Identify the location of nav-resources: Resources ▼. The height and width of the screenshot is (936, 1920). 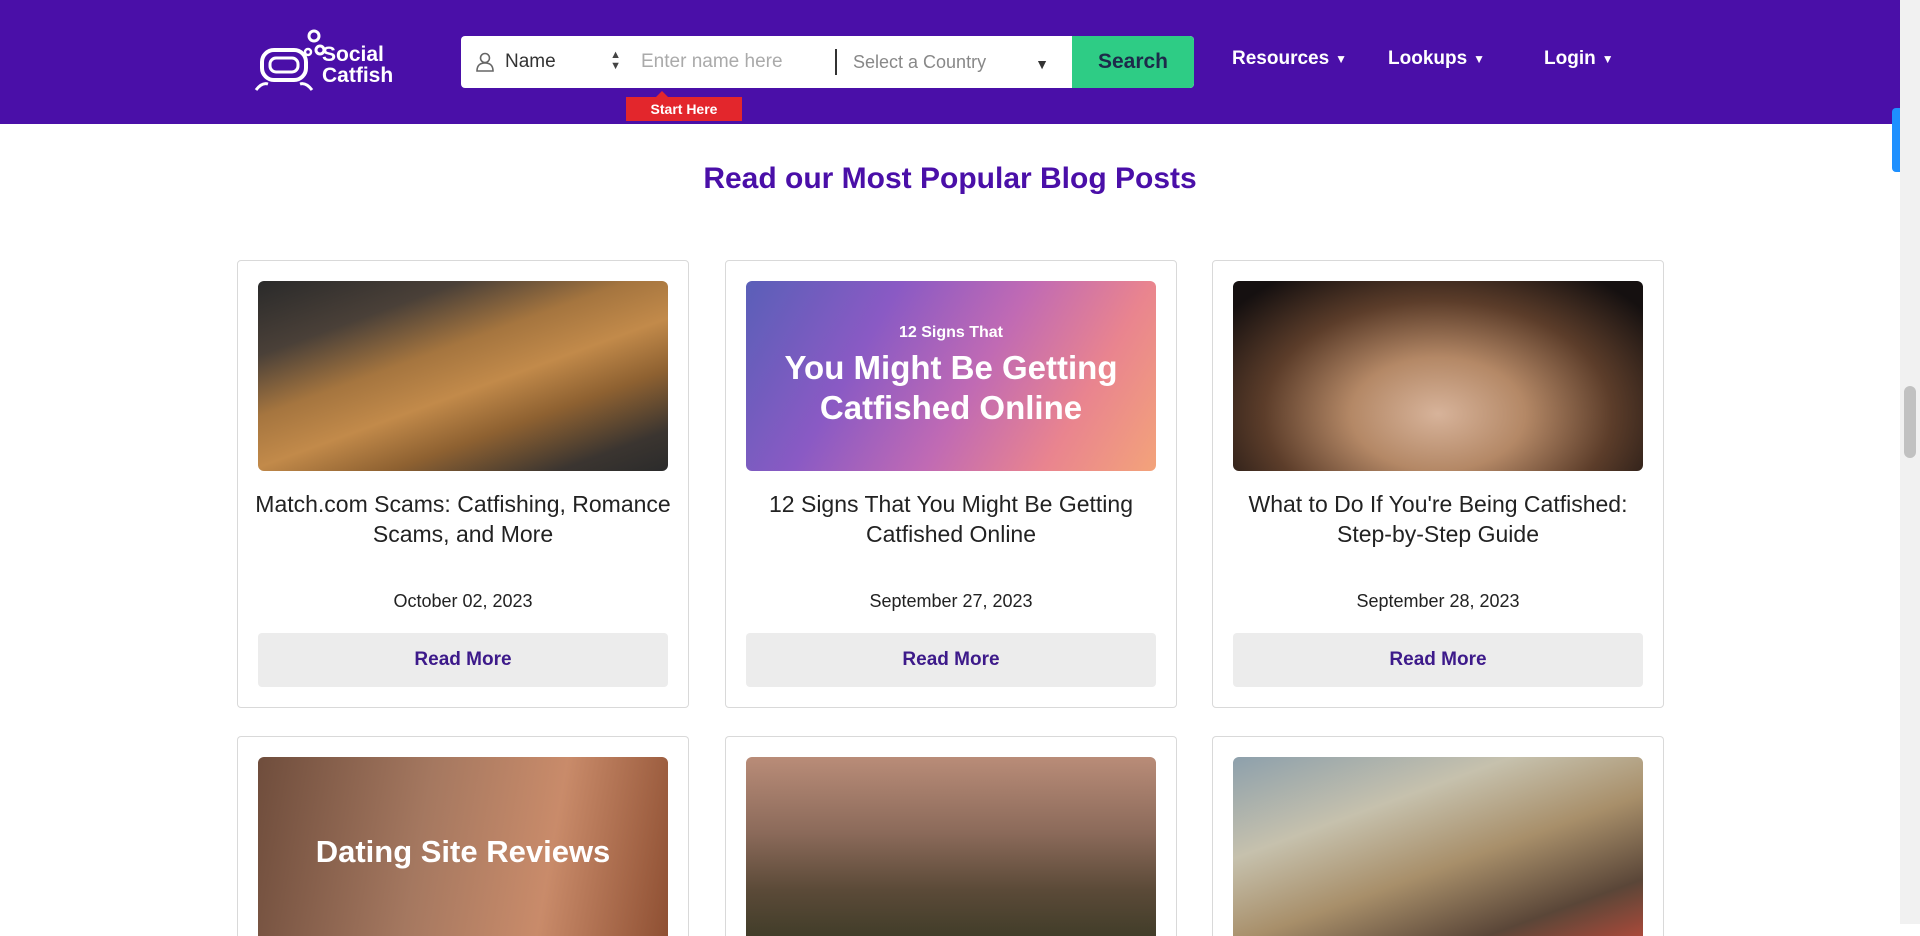
(1289, 59).